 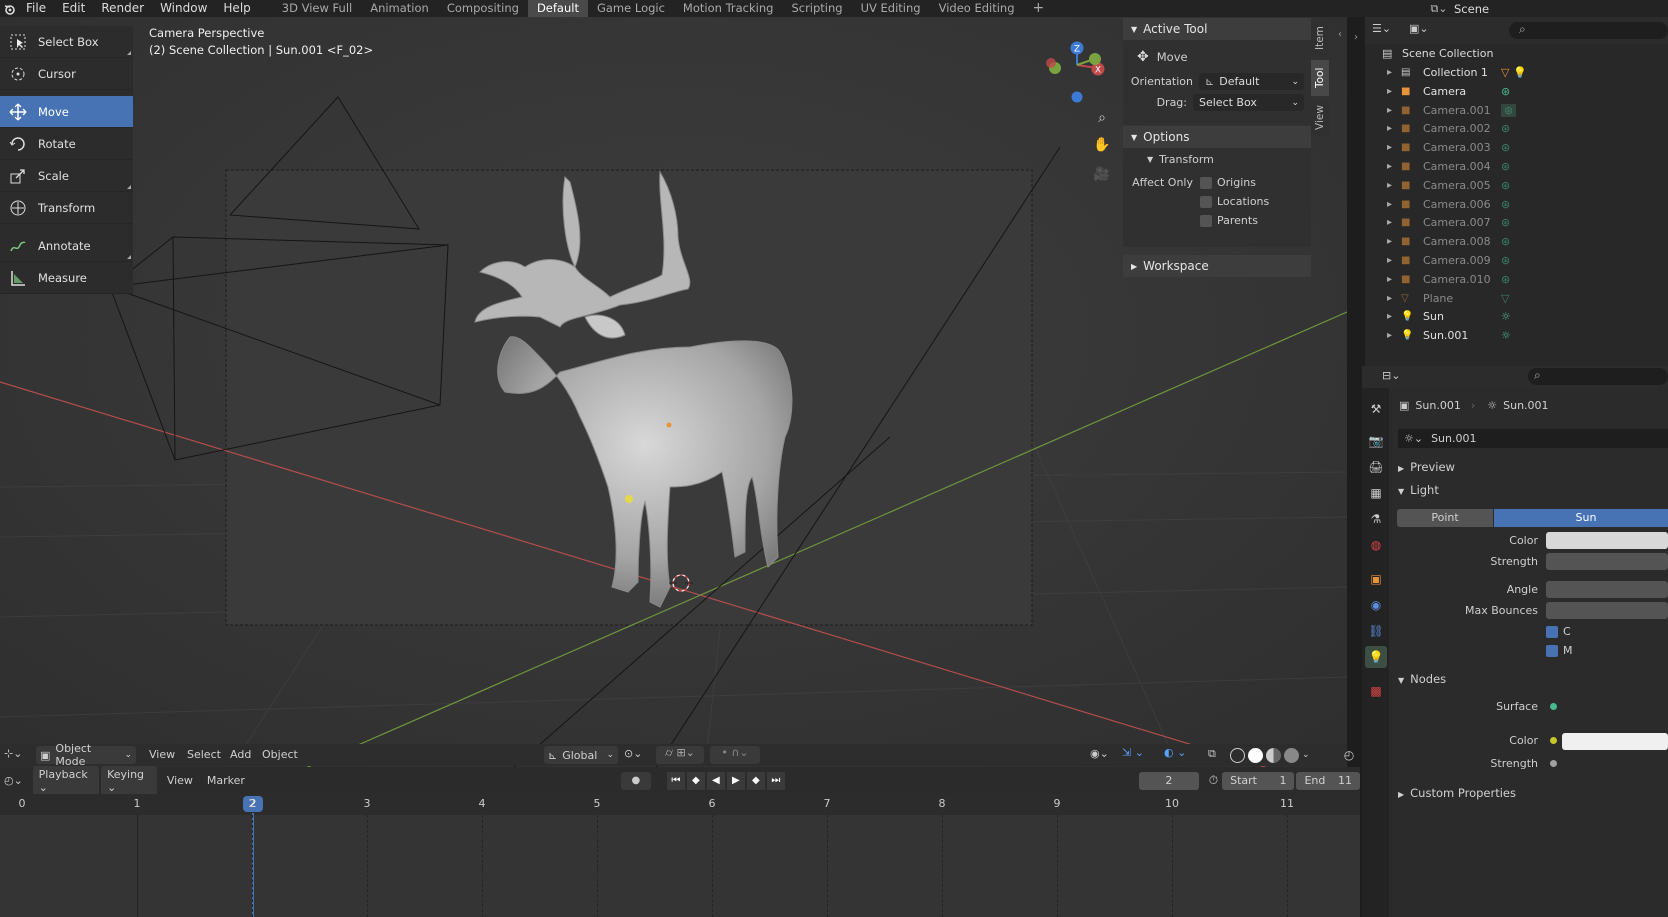 What do you see at coordinates (1581, 518) in the screenshot?
I see `light-type-sun-button: Sun` at bounding box center [1581, 518].